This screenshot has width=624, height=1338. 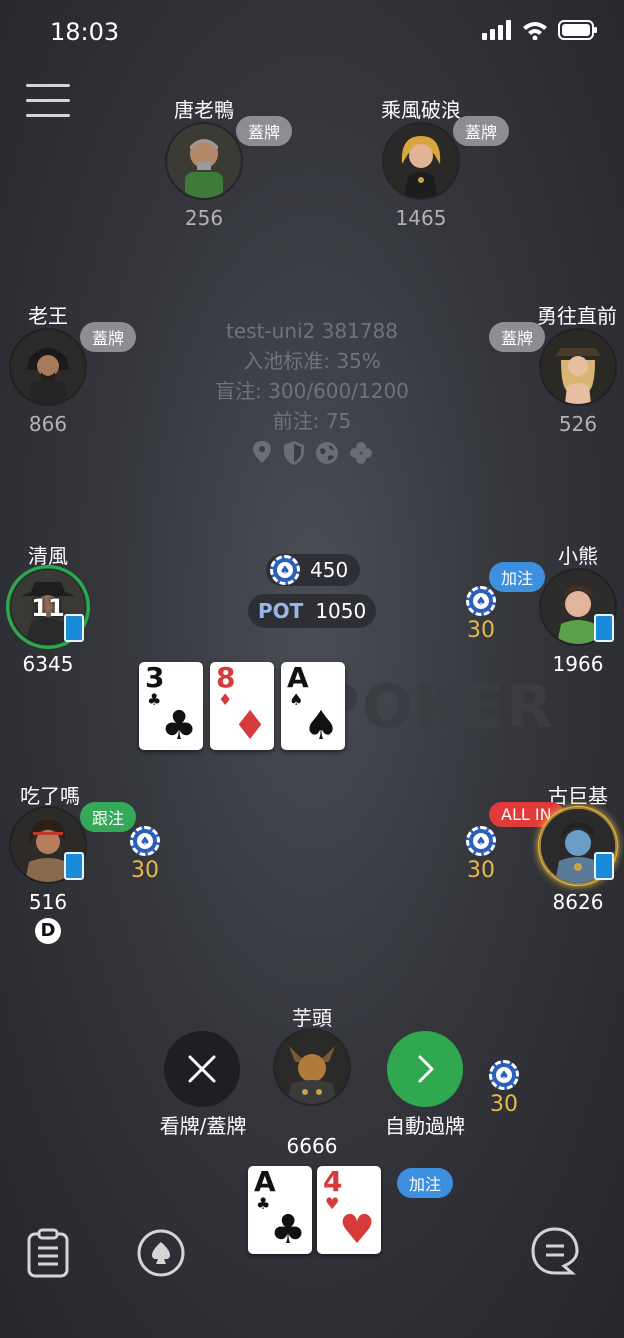 What do you see at coordinates (312, 611) in the screenshot?
I see `pot-pill: POT 1050` at bounding box center [312, 611].